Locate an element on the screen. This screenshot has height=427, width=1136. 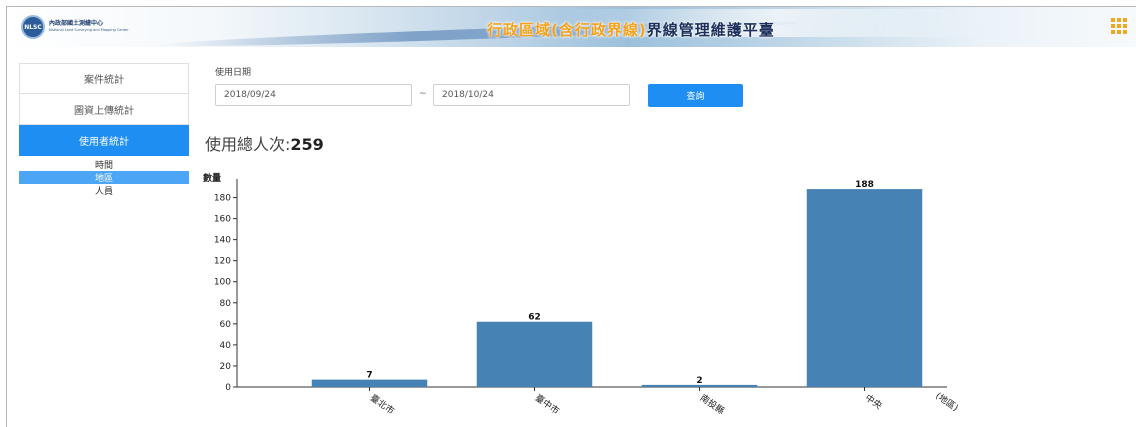
x-tick-label: 中央 is located at coordinates (874, 402).